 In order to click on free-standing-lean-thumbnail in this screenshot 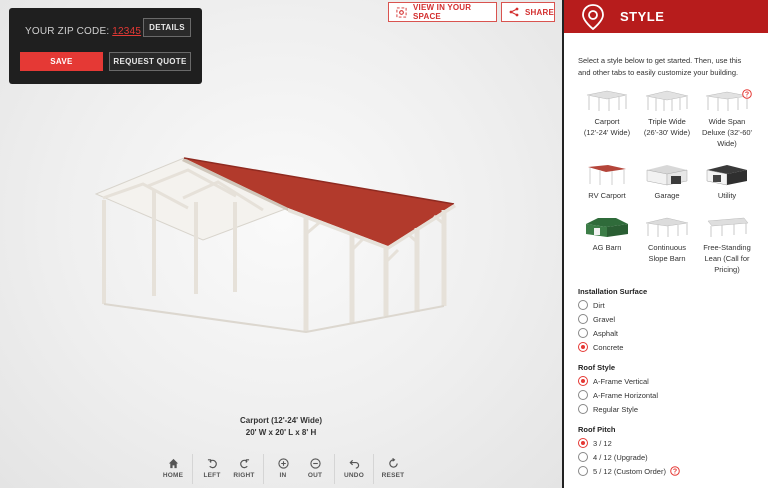, I will do `click(728, 227)`.